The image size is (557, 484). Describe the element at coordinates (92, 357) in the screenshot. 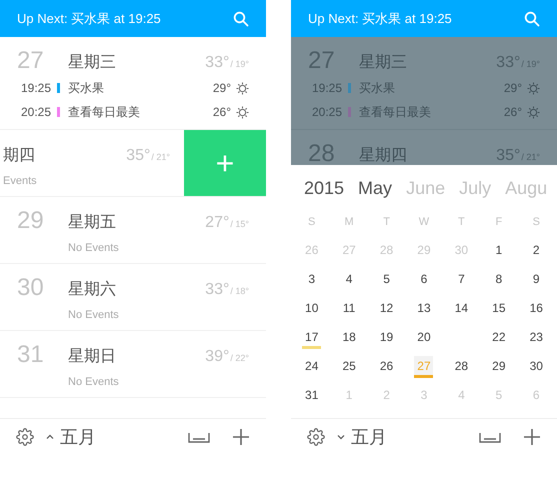

I see `weekday-label: 星期日` at that location.